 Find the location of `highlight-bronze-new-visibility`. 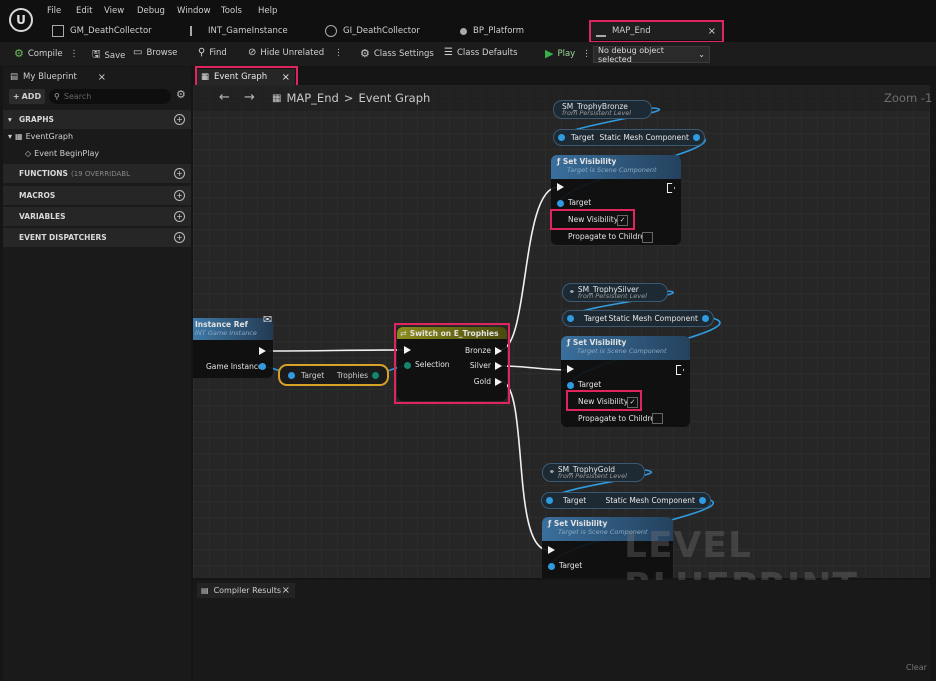

highlight-bronze-new-visibility is located at coordinates (592, 219).